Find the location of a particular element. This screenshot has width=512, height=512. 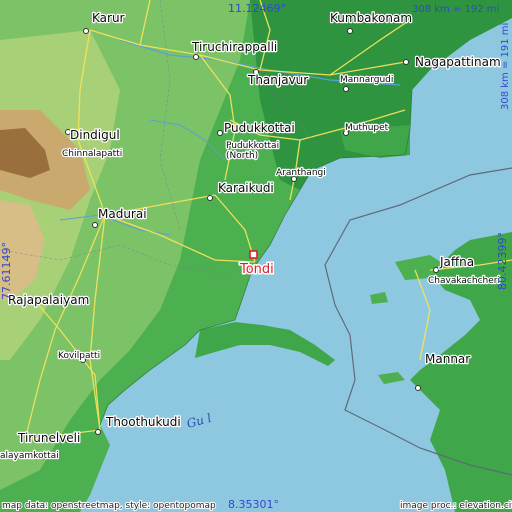

target-city-marker is located at coordinates (253, 254).